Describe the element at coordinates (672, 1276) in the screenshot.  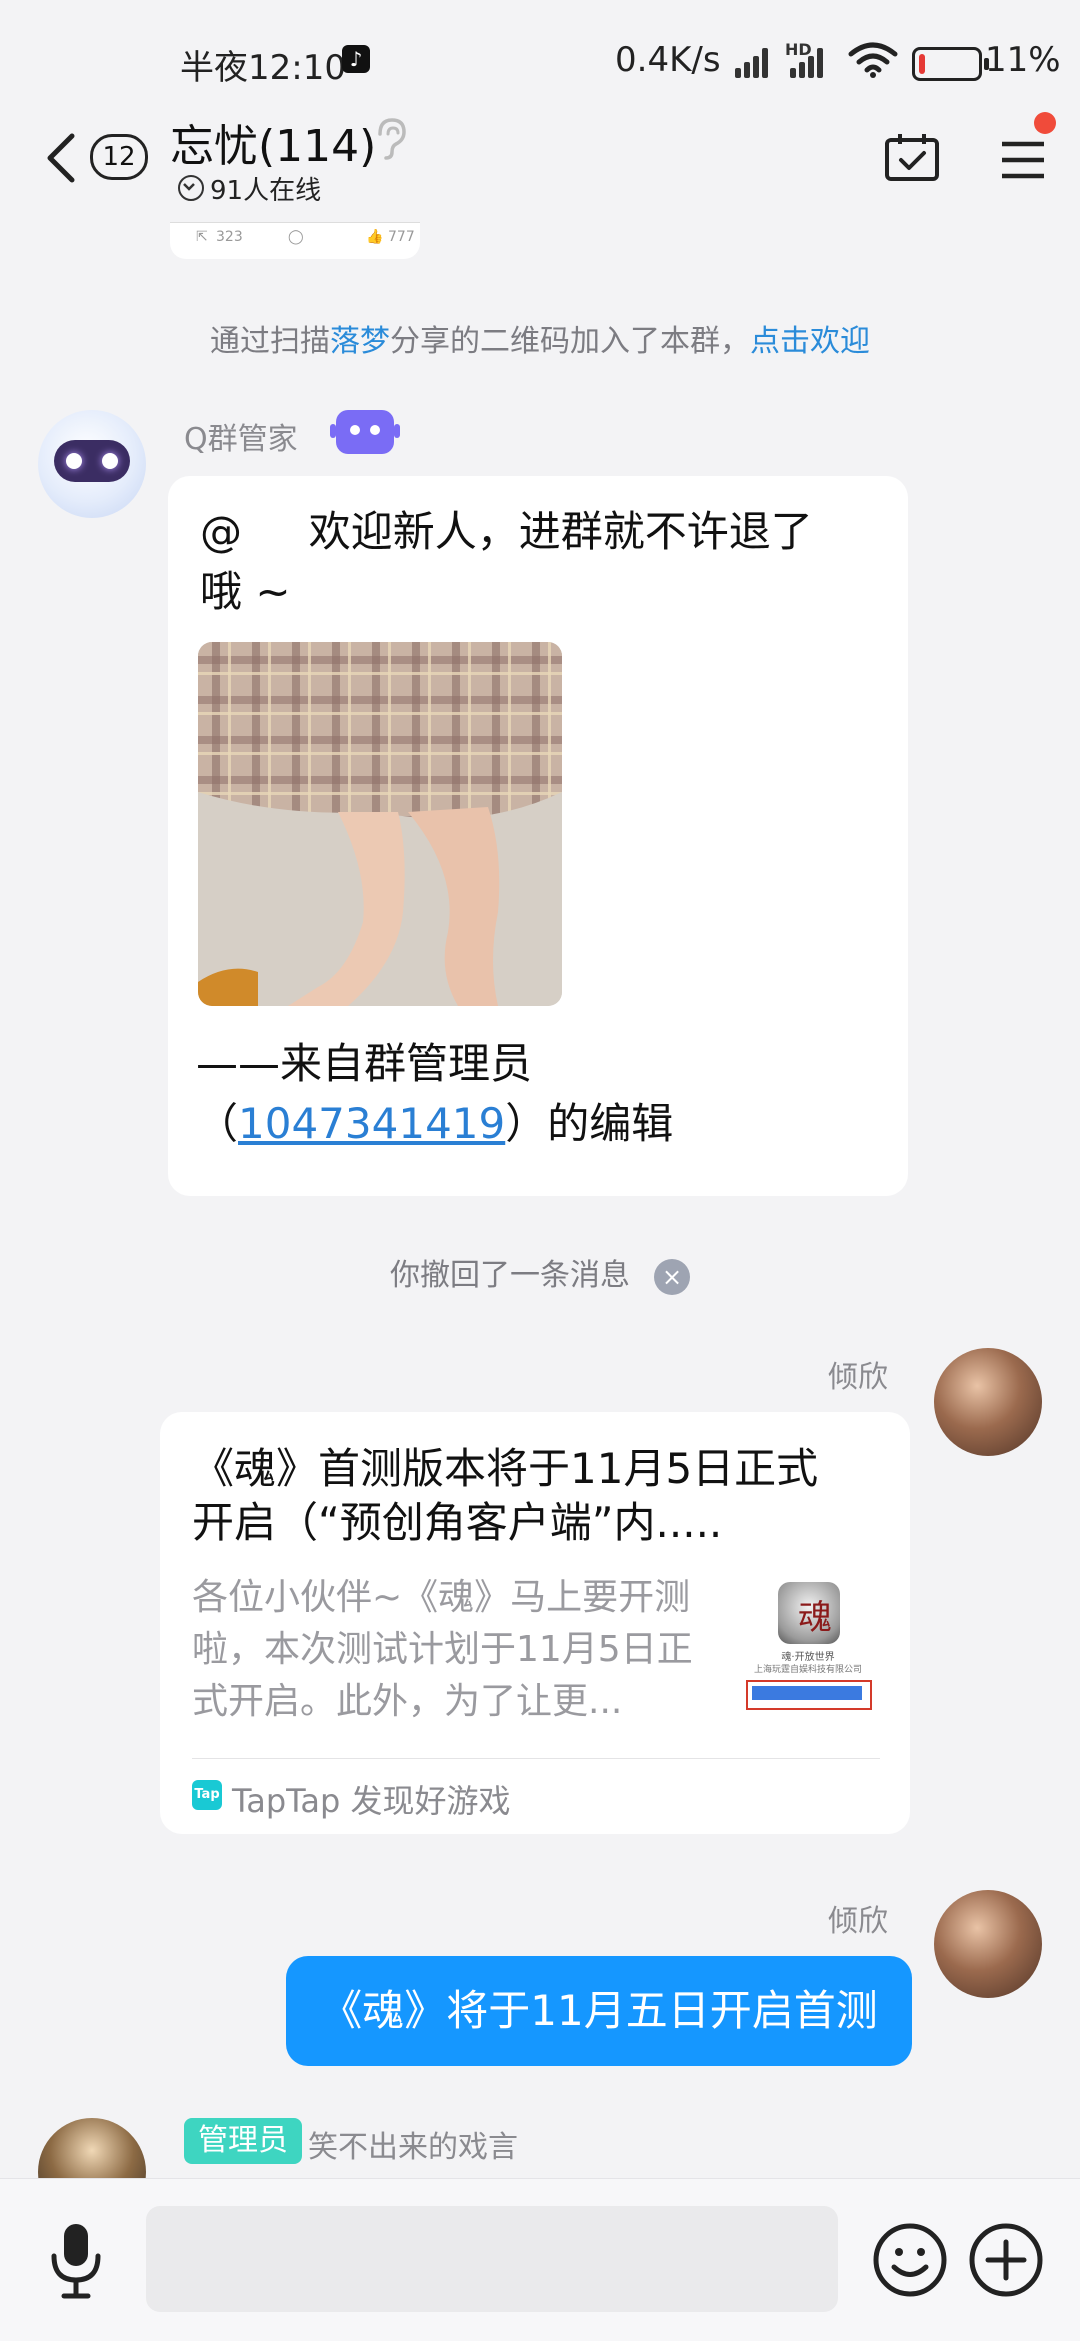
I see `close-icon: ×` at that location.